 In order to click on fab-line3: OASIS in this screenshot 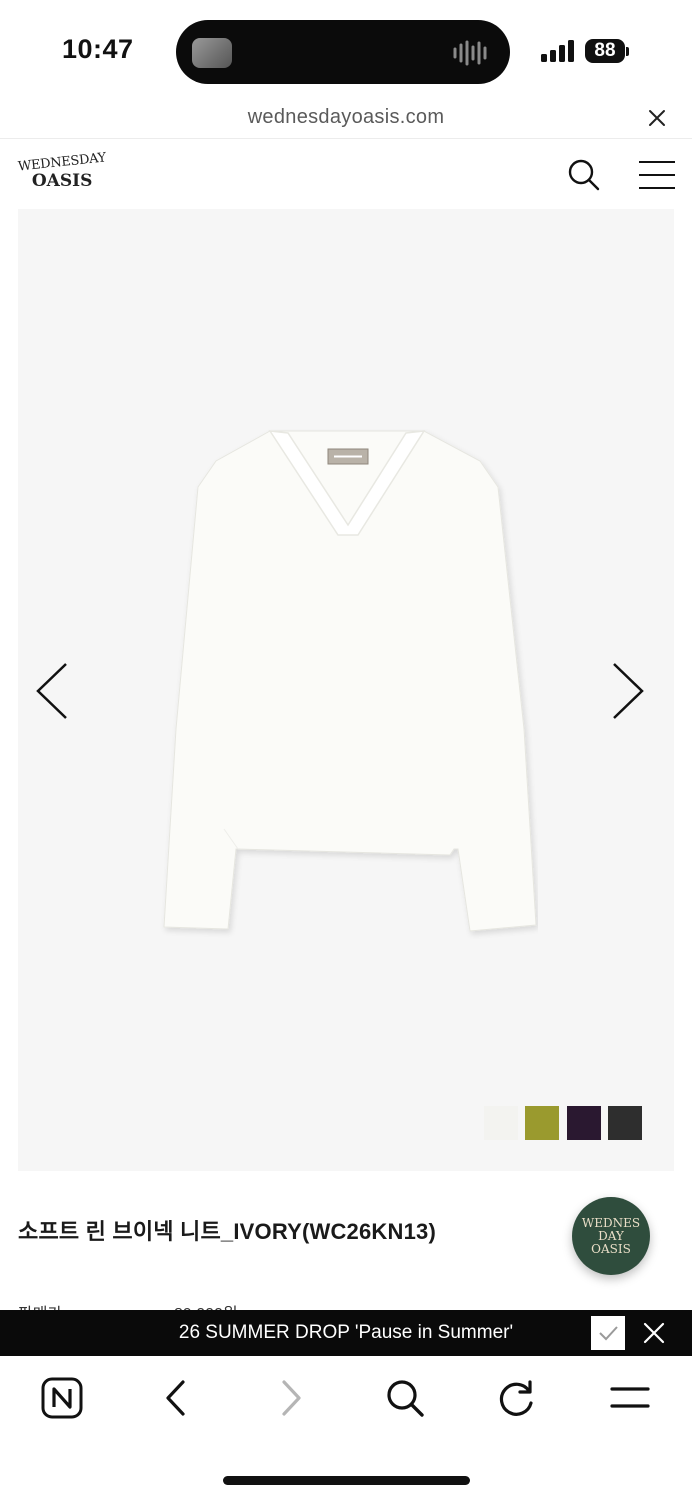, I will do `click(611, 1248)`.